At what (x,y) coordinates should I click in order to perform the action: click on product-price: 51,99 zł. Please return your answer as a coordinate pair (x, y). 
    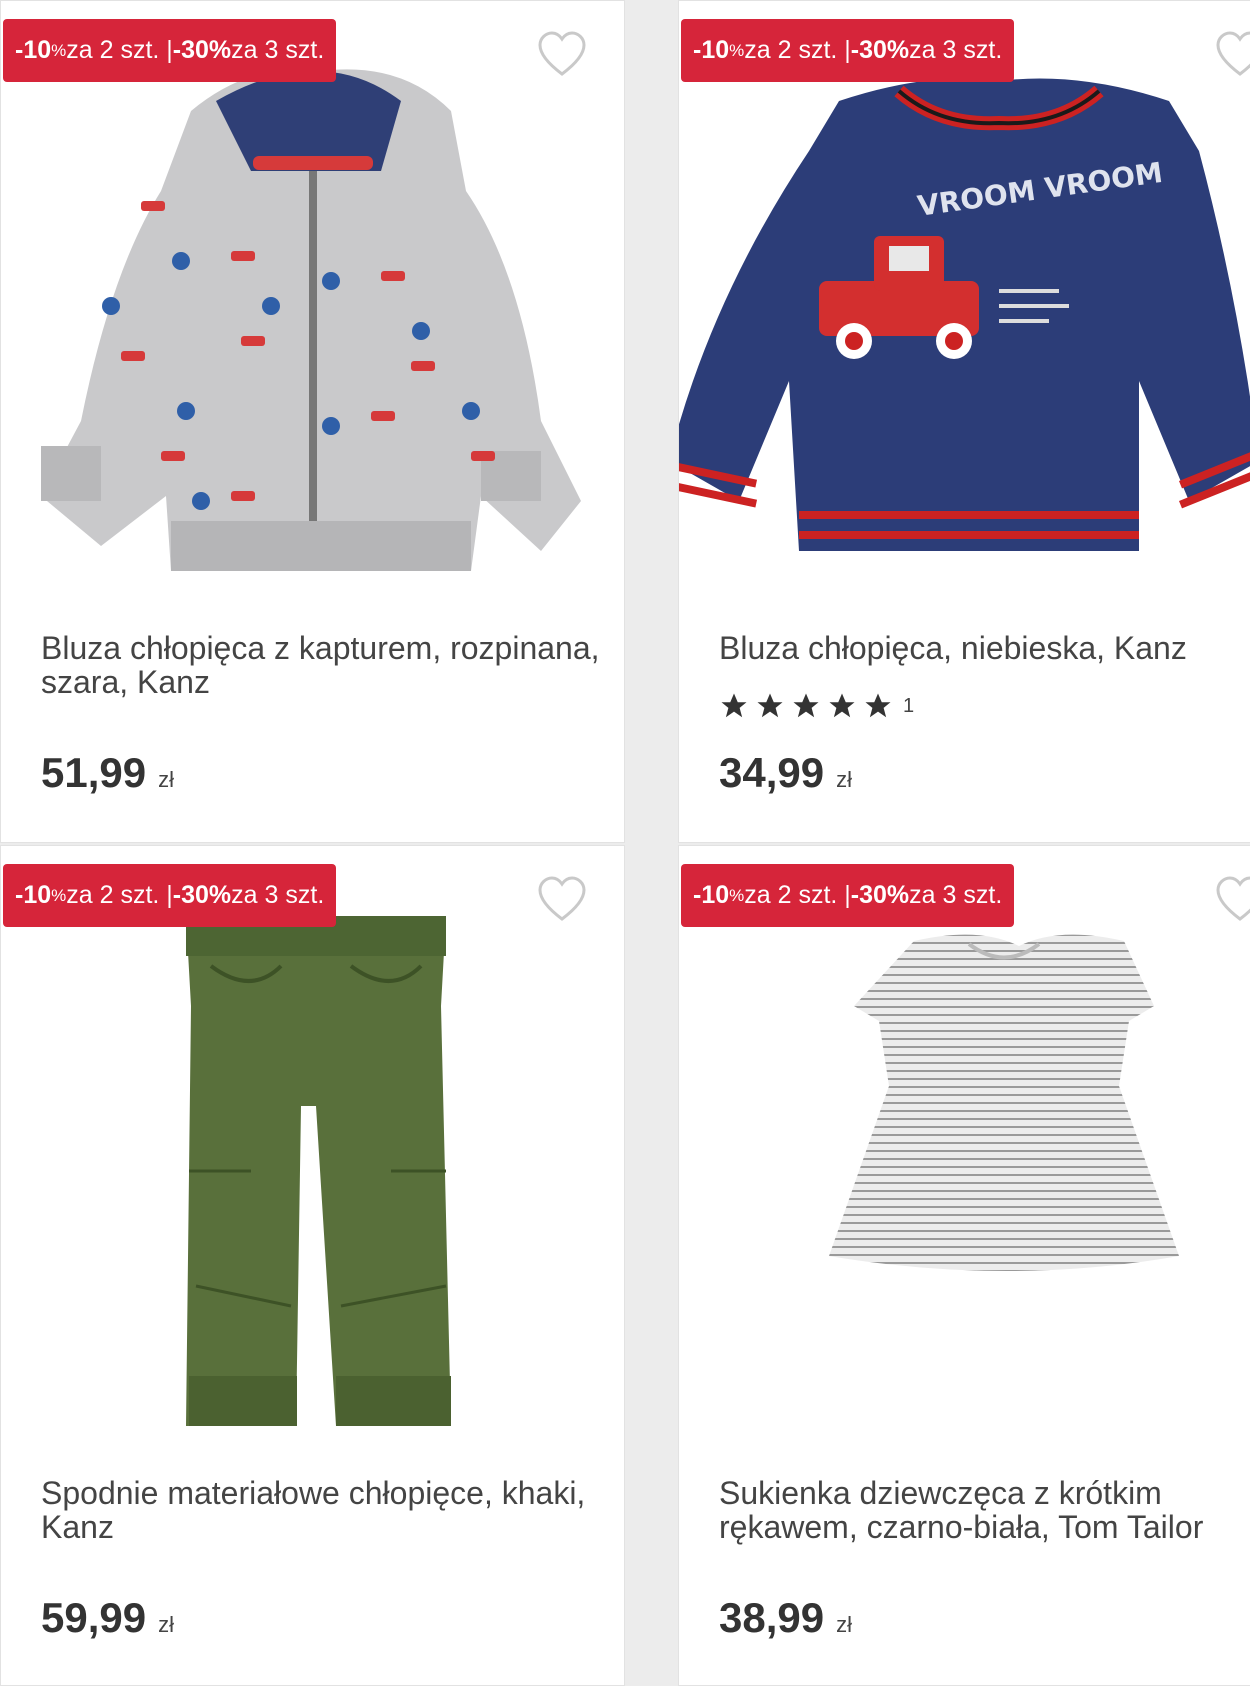
    Looking at the image, I should click on (107, 772).